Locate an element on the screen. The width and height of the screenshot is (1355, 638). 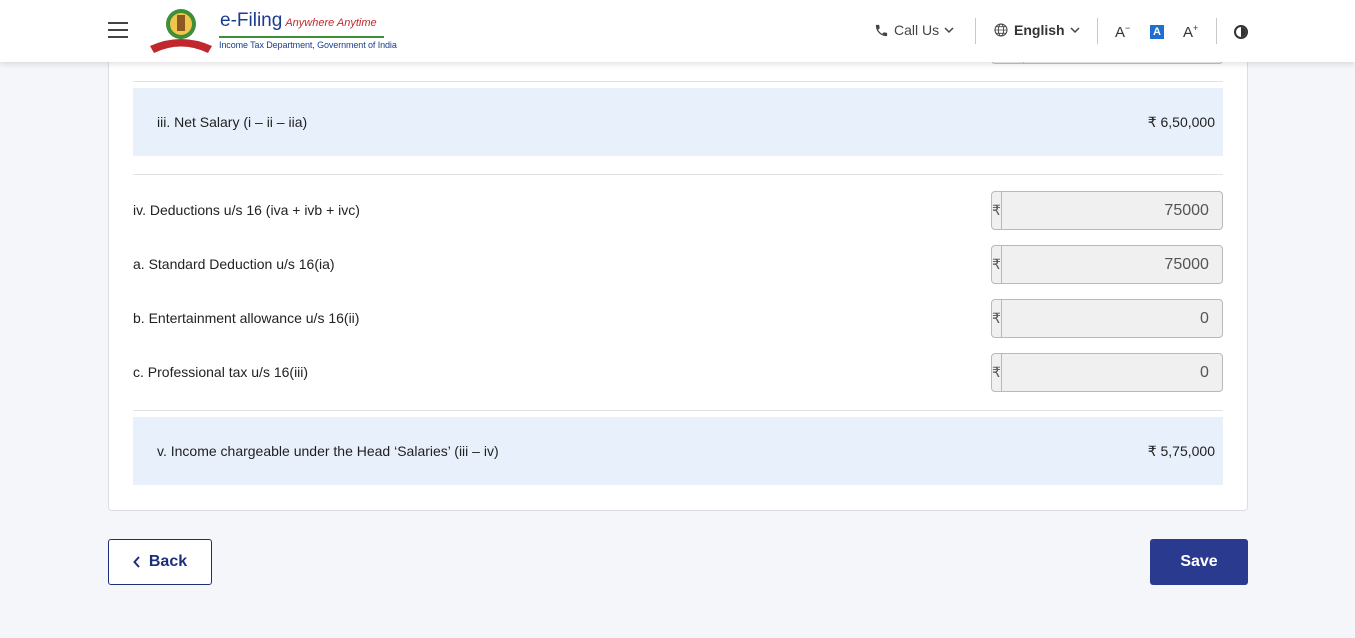
language-selector: English is located at coordinates (1036, 30).